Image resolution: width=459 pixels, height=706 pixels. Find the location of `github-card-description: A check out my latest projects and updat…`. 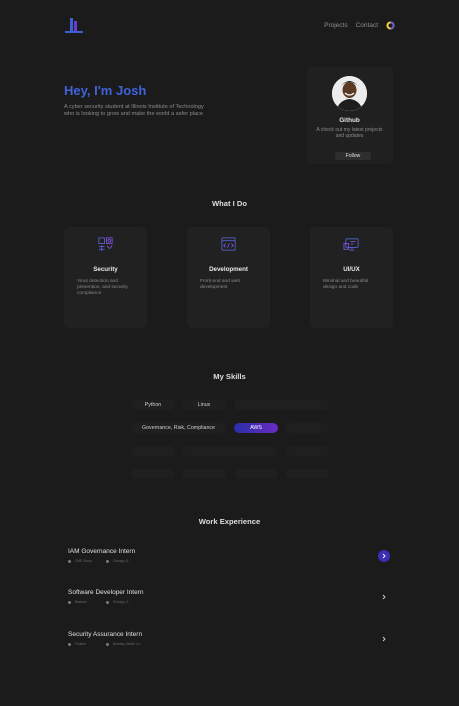

github-card-description: A check out my latest projects and updat… is located at coordinates (349, 133).